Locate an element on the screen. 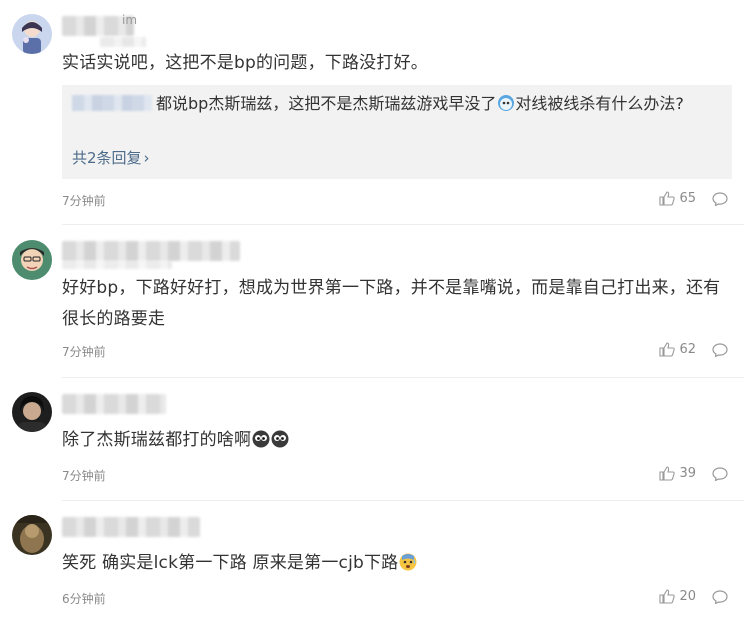 Image resolution: width=744 pixels, height=619 pixels. view-replies-link: 共2条回复 › is located at coordinates (111, 157).